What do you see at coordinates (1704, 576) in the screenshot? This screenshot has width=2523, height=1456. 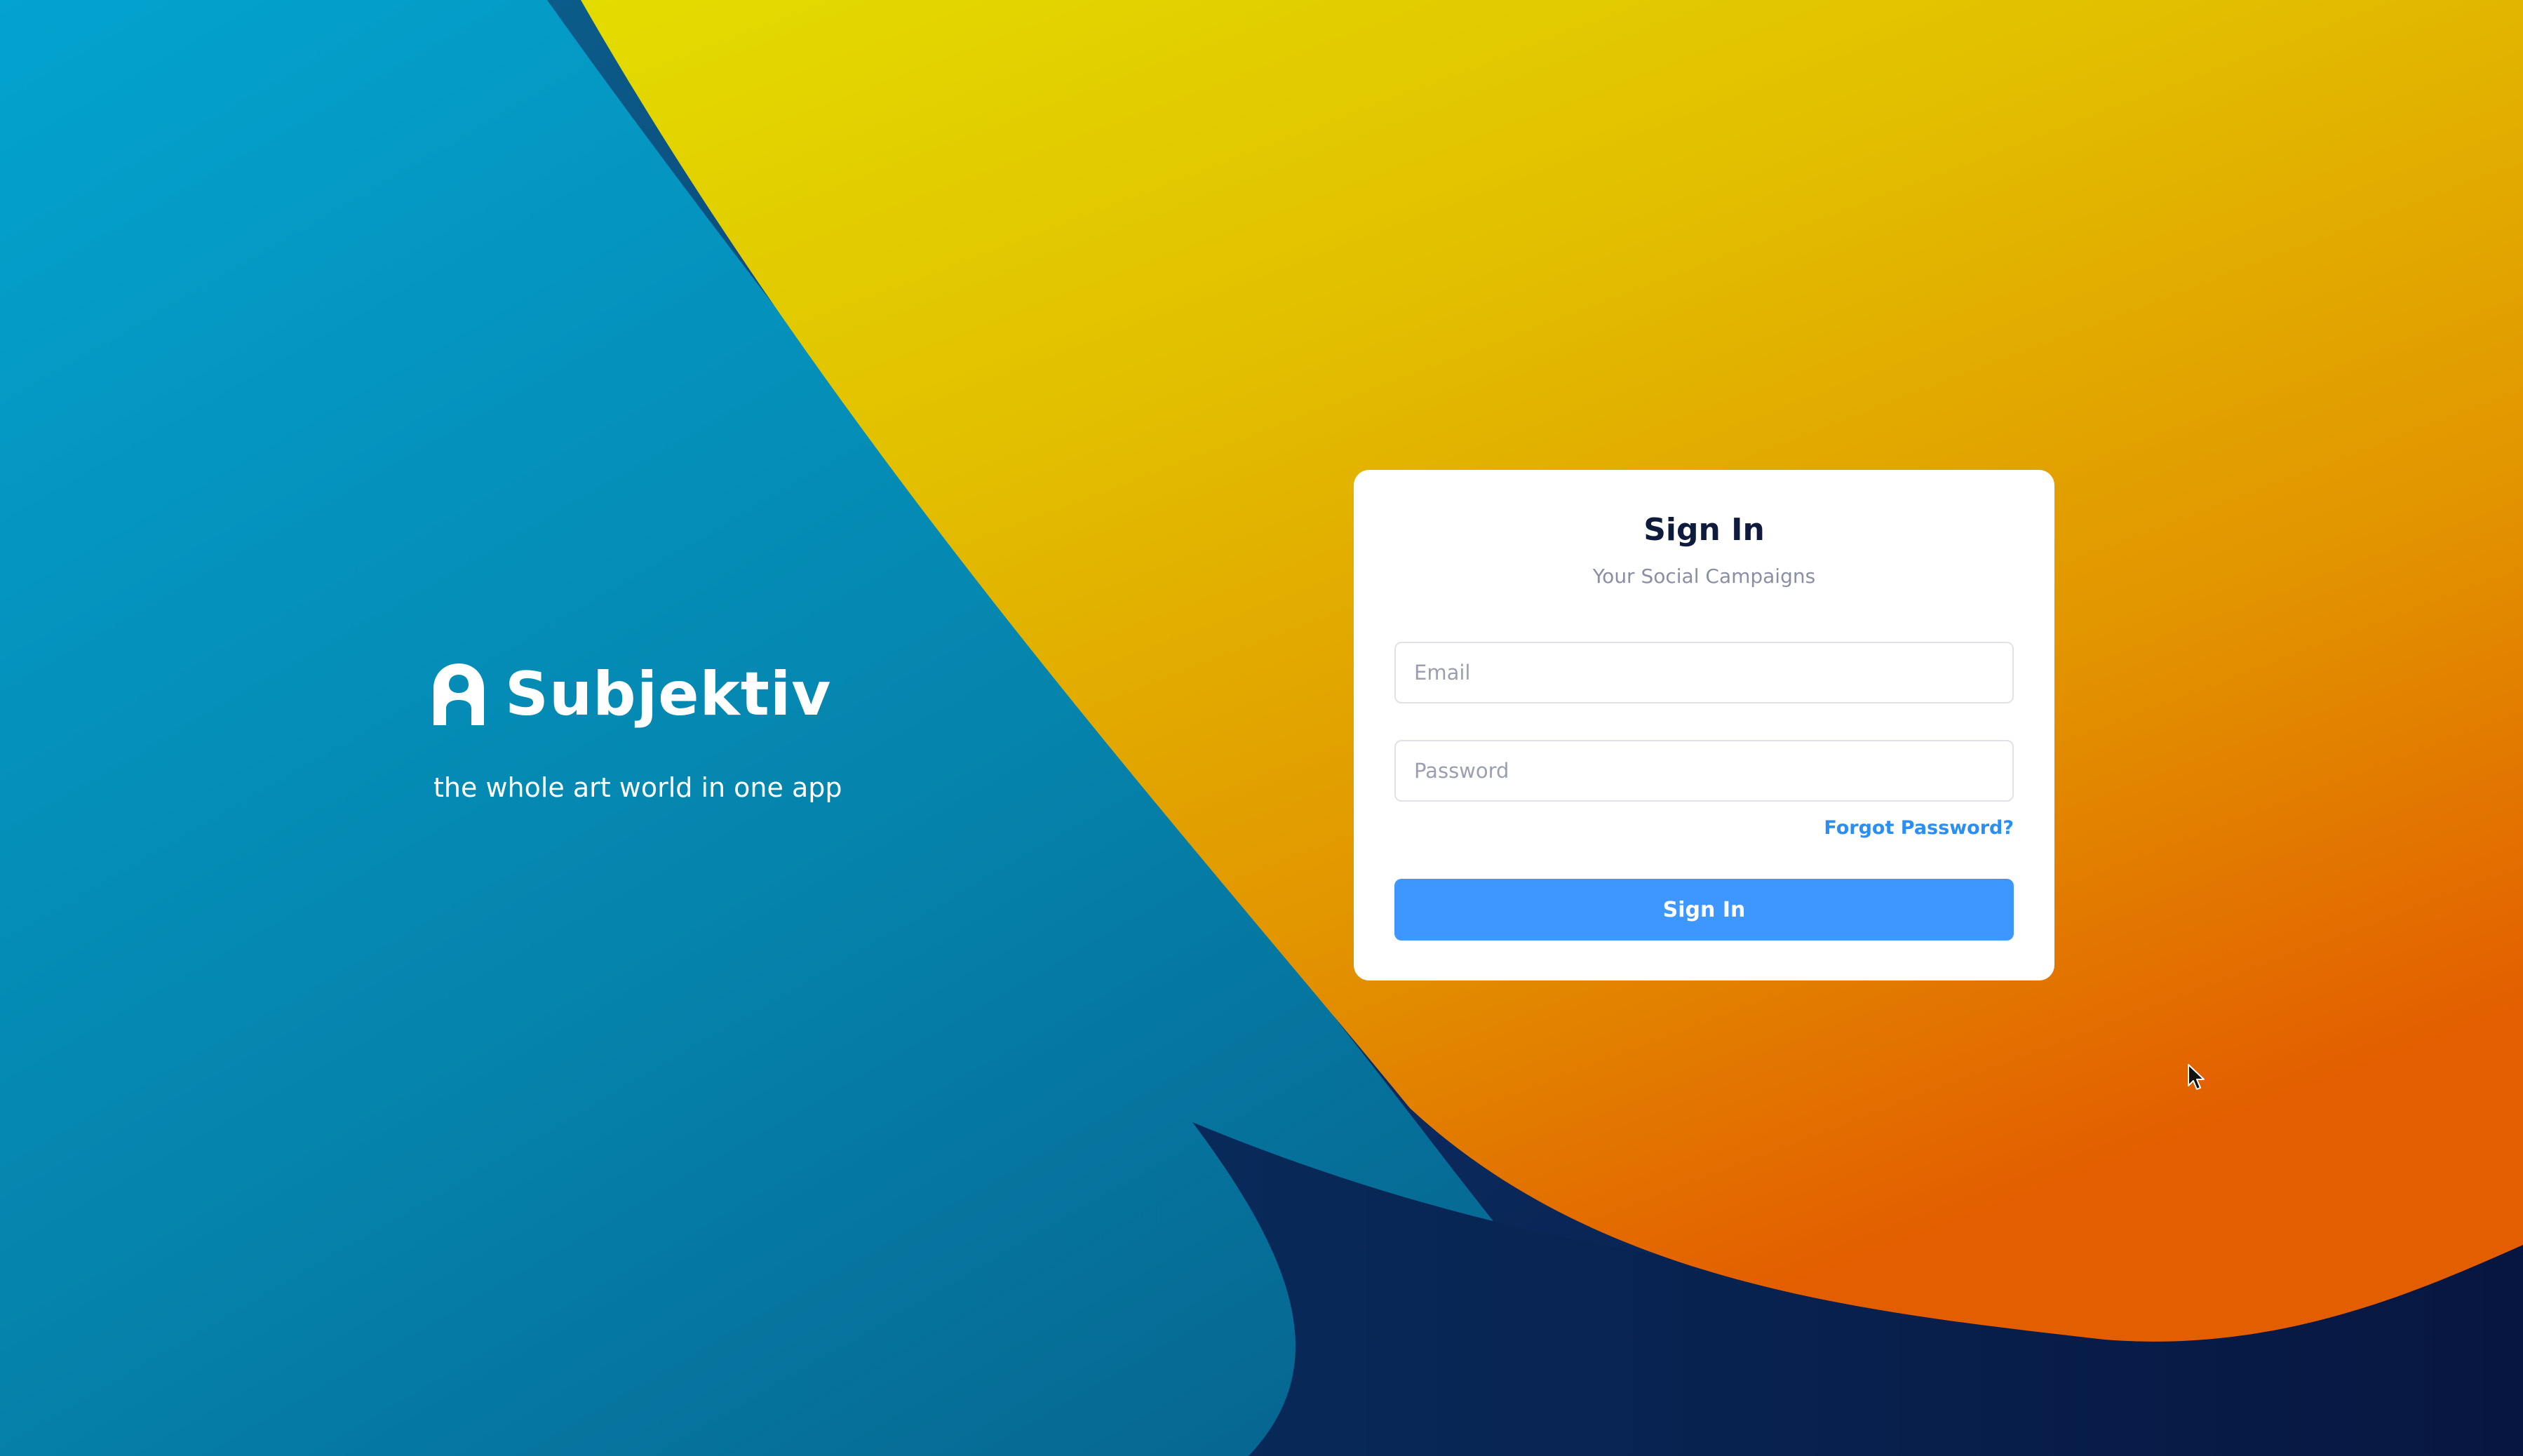 I see `sign-in-subtitle: Your Social Campaigns` at bounding box center [1704, 576].